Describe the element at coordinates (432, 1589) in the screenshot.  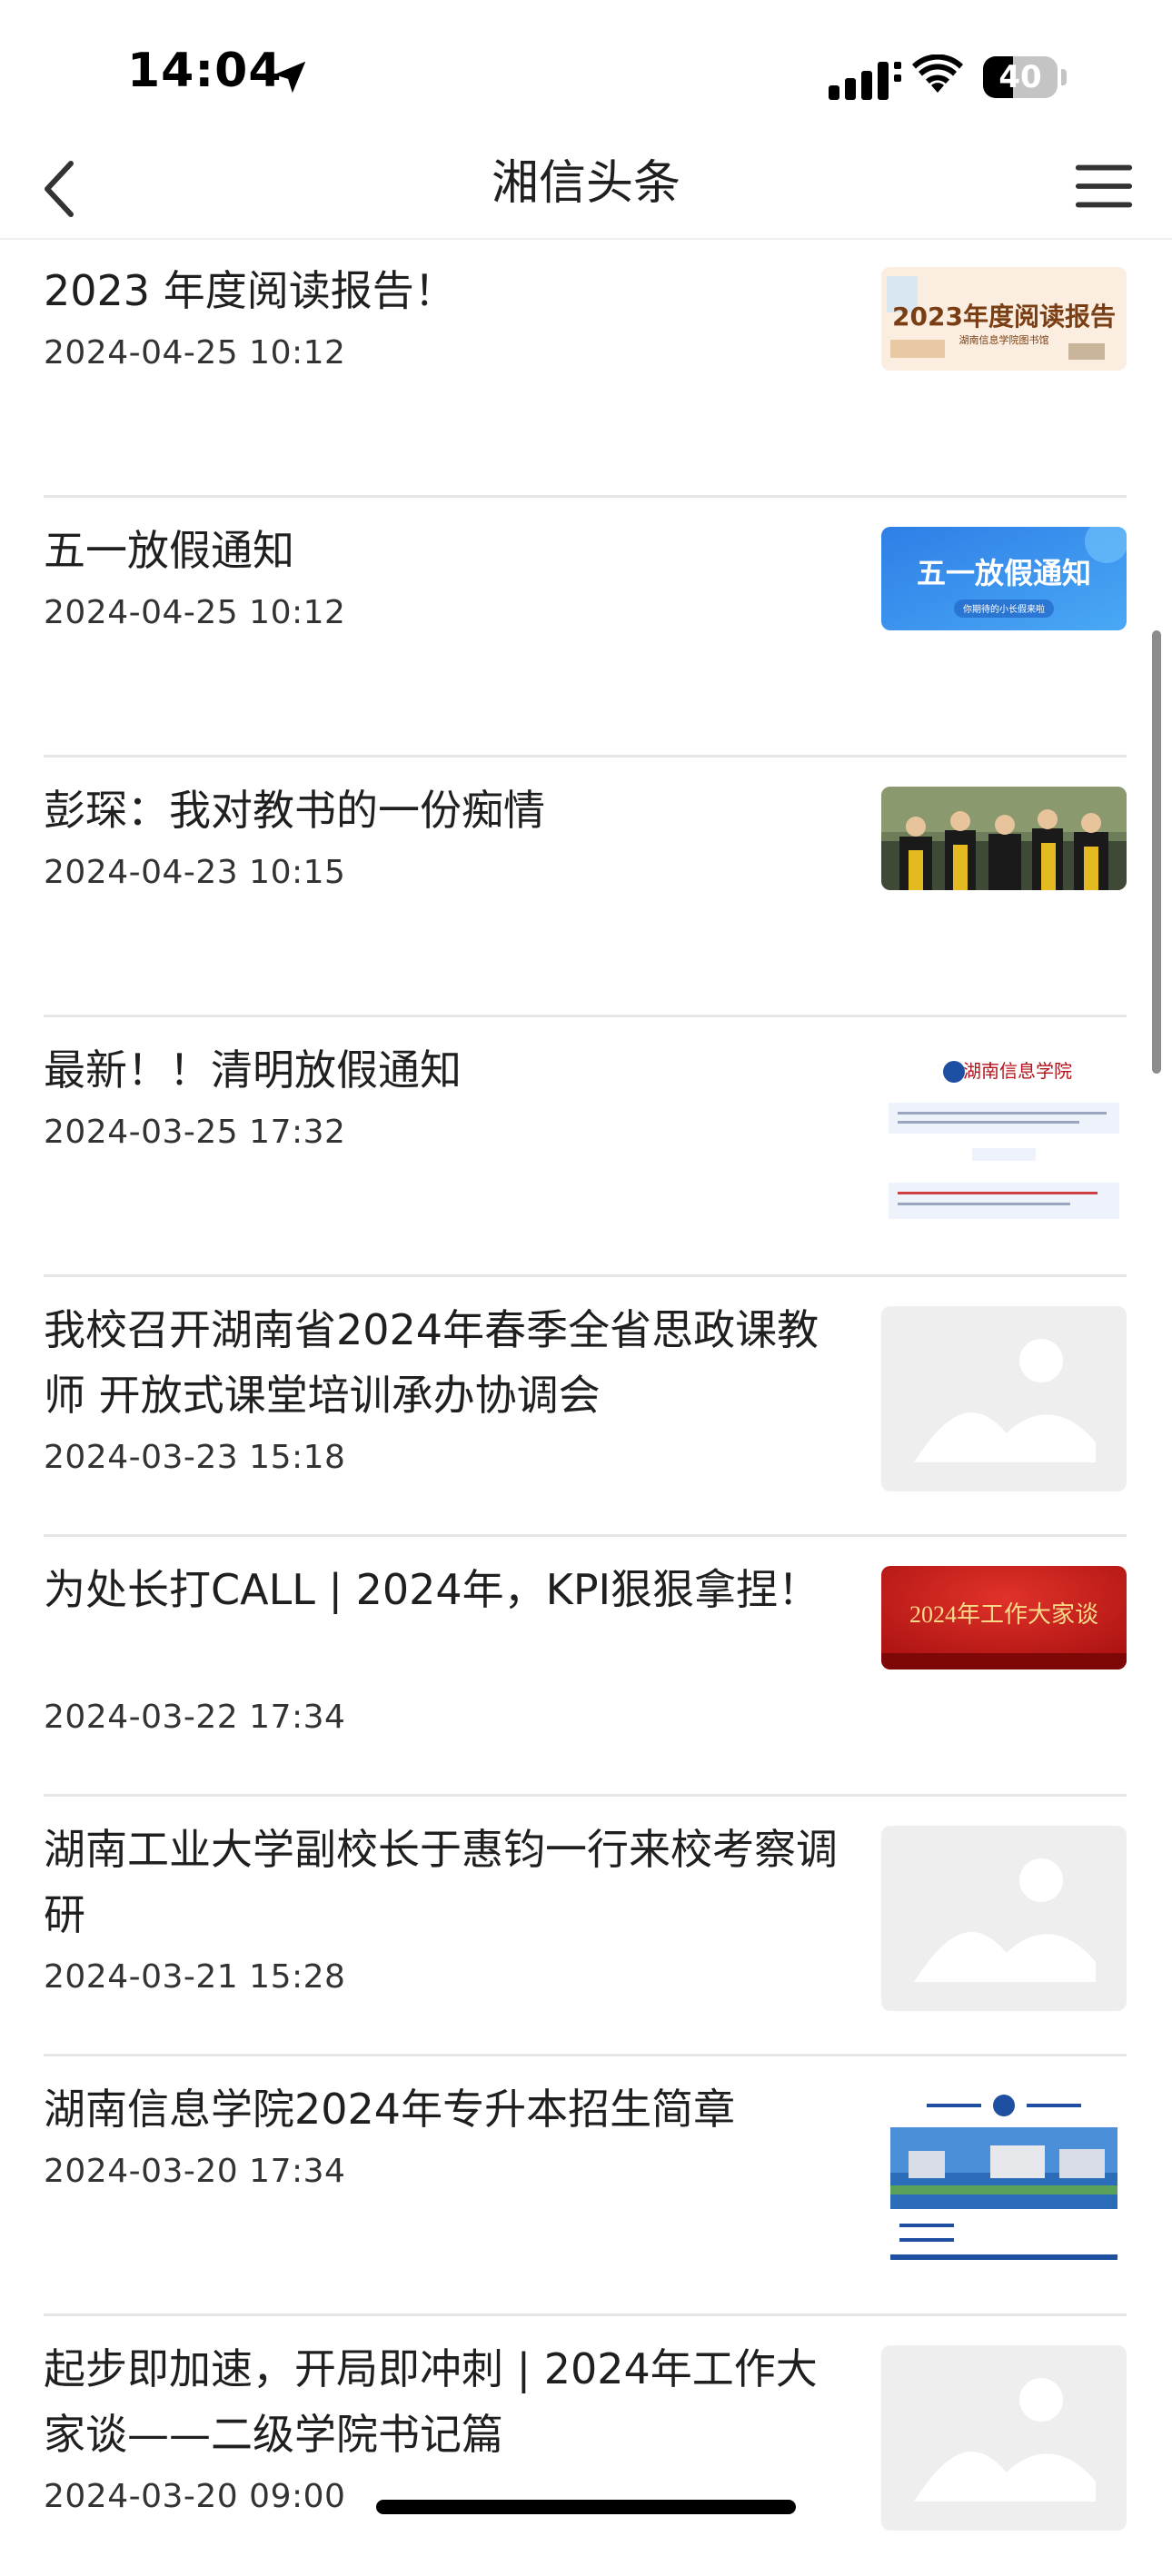
I see `news-title: 为处长打CALL | 2024年，KPI狠狠拿捏！` at that location.